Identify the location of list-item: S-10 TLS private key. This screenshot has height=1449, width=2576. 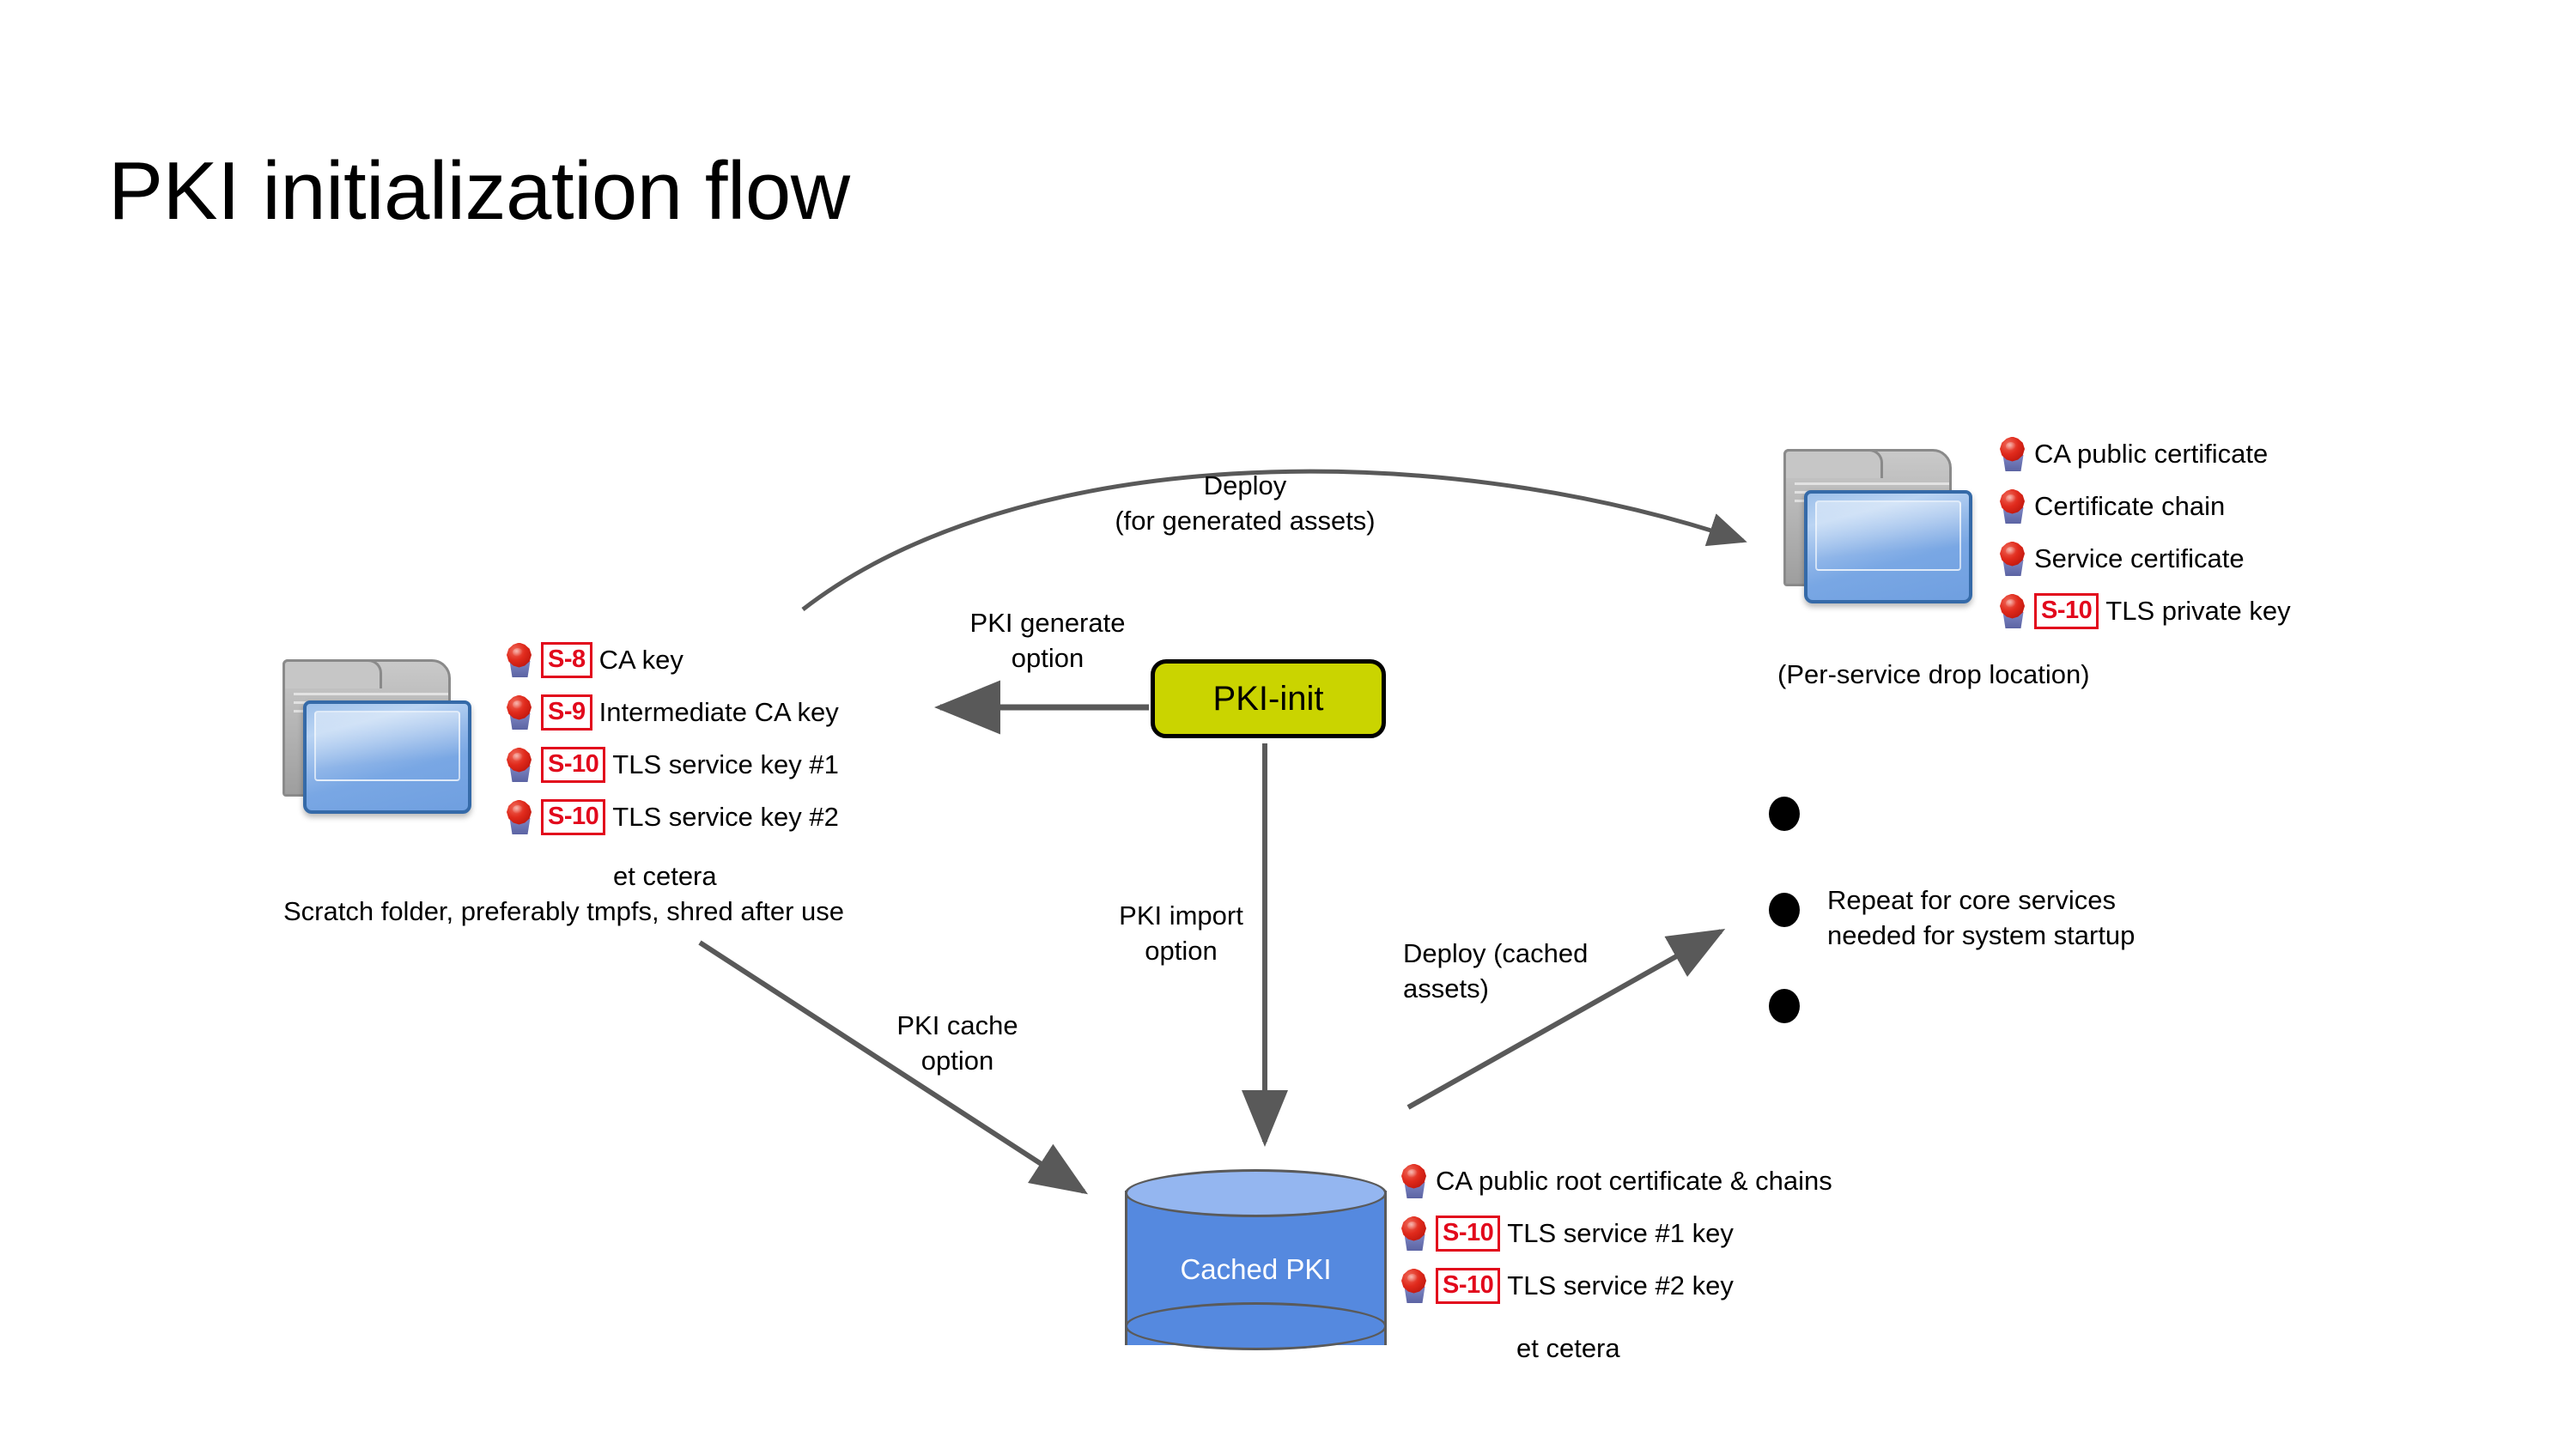
(2144, 611).